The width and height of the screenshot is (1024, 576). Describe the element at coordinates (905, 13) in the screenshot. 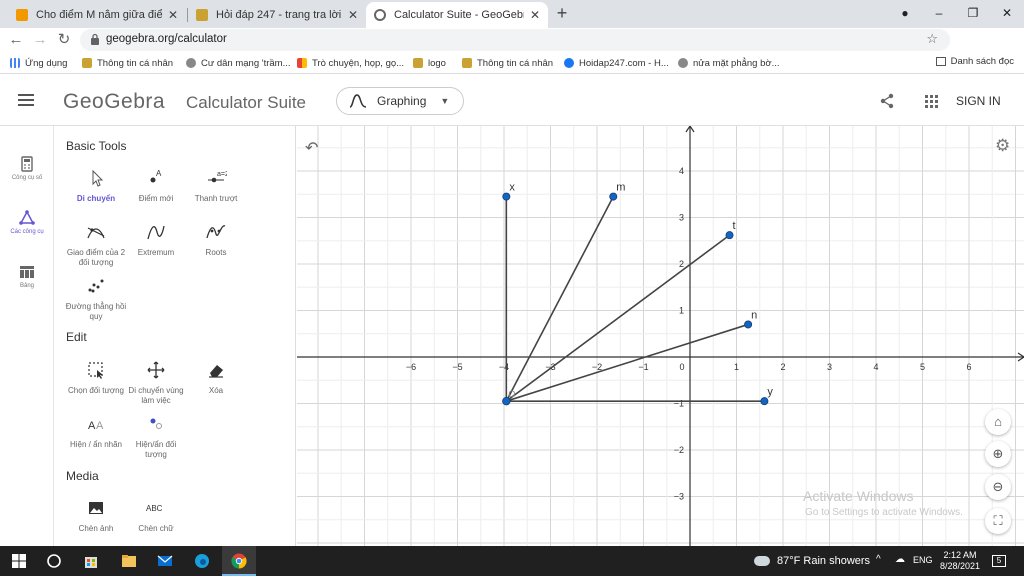

I see `chrome-extension-icon: ●` at that location.